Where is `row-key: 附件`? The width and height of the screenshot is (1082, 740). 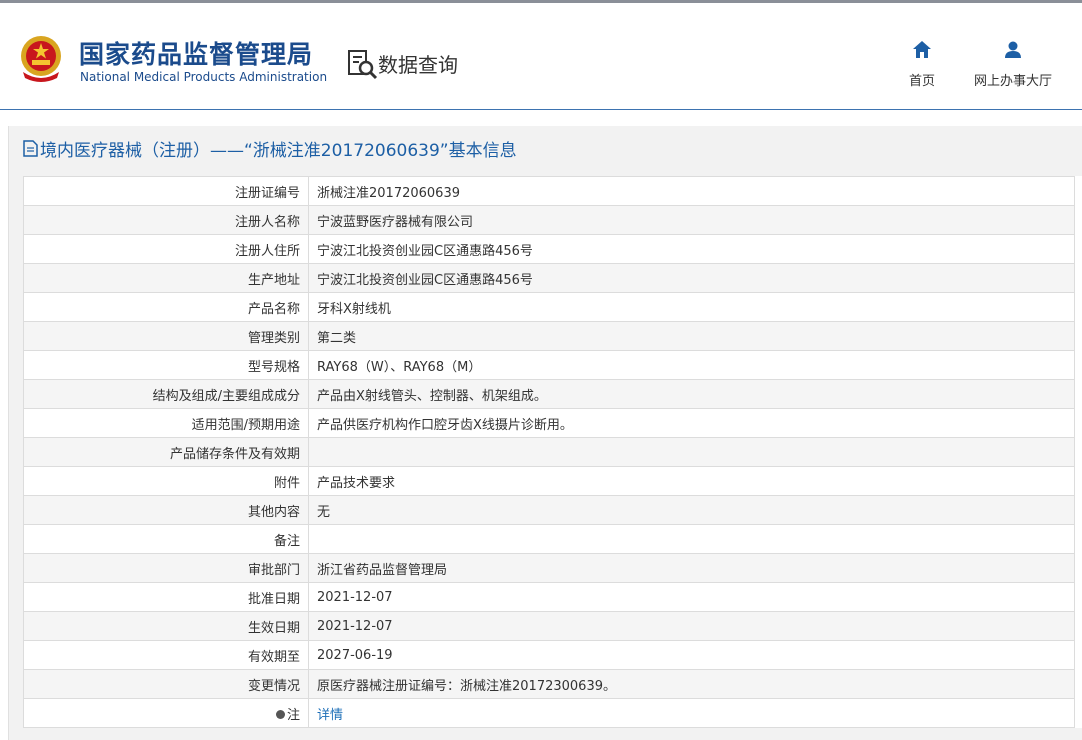 row-key: 附件 is located at coordinates (166, 481).